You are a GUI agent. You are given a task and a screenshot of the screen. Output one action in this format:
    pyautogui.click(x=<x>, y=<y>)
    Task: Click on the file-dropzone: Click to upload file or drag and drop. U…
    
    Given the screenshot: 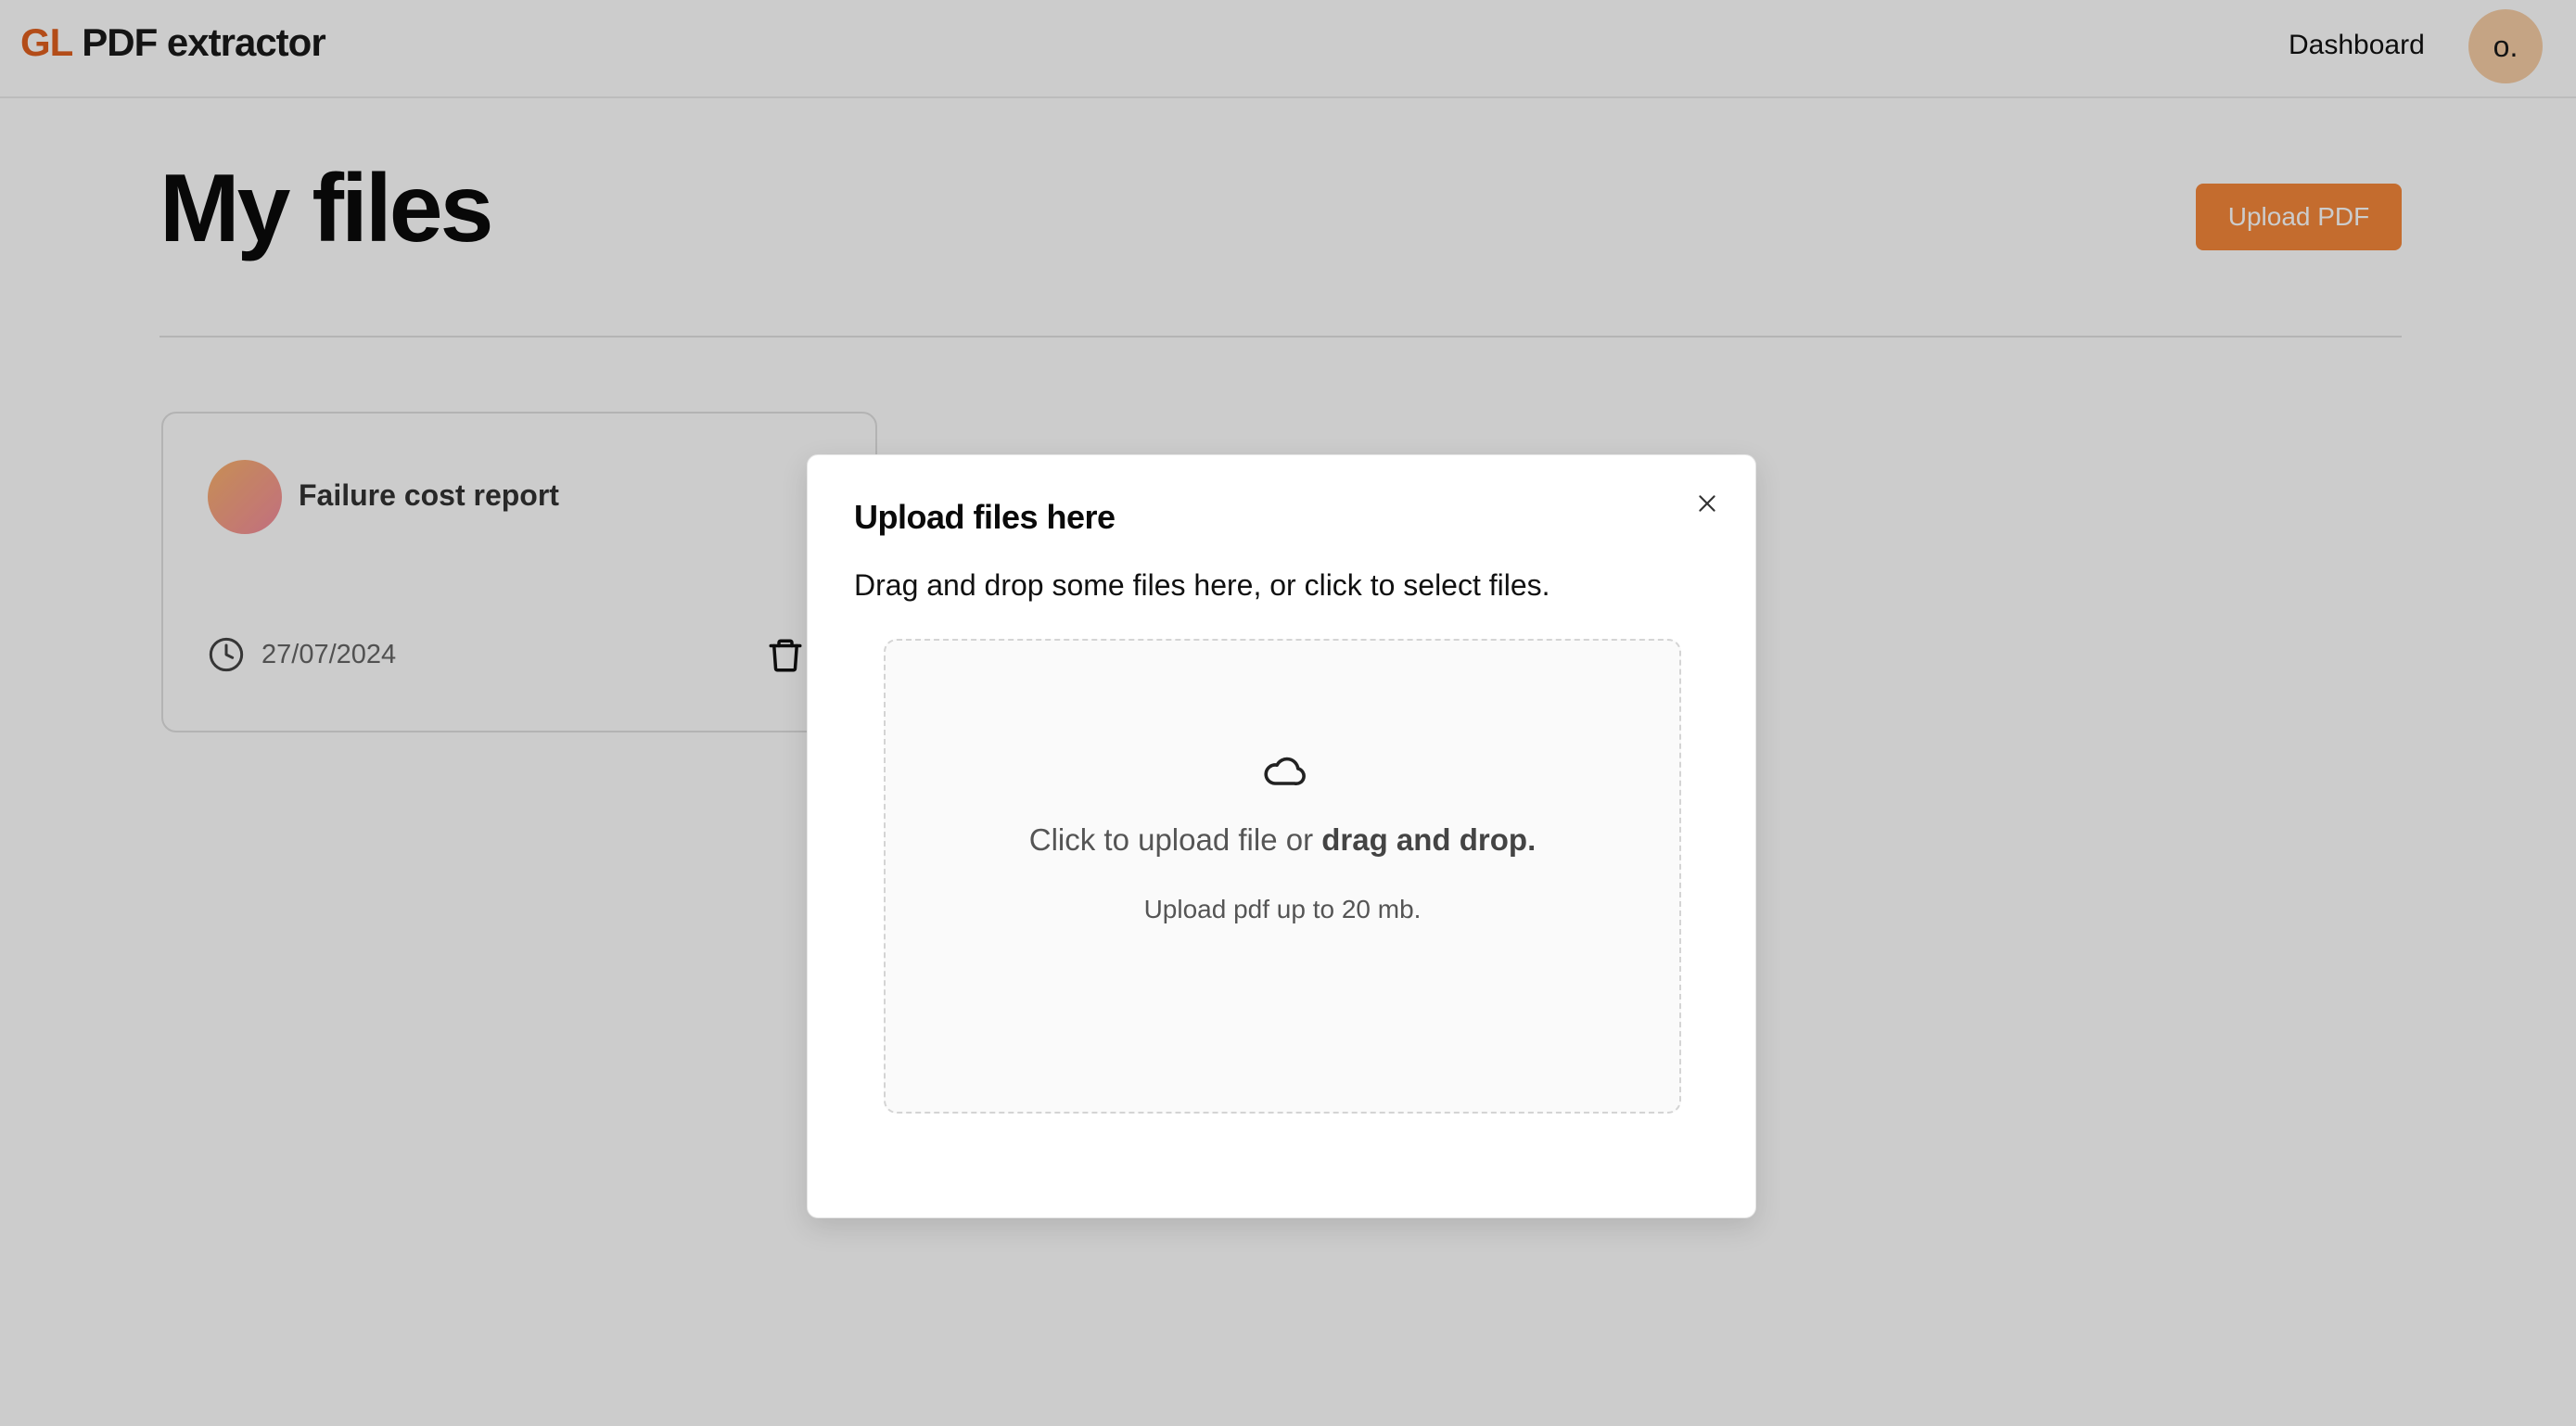 What is the action you would take?
    pyautogui.click(x=1283, y=876)
    